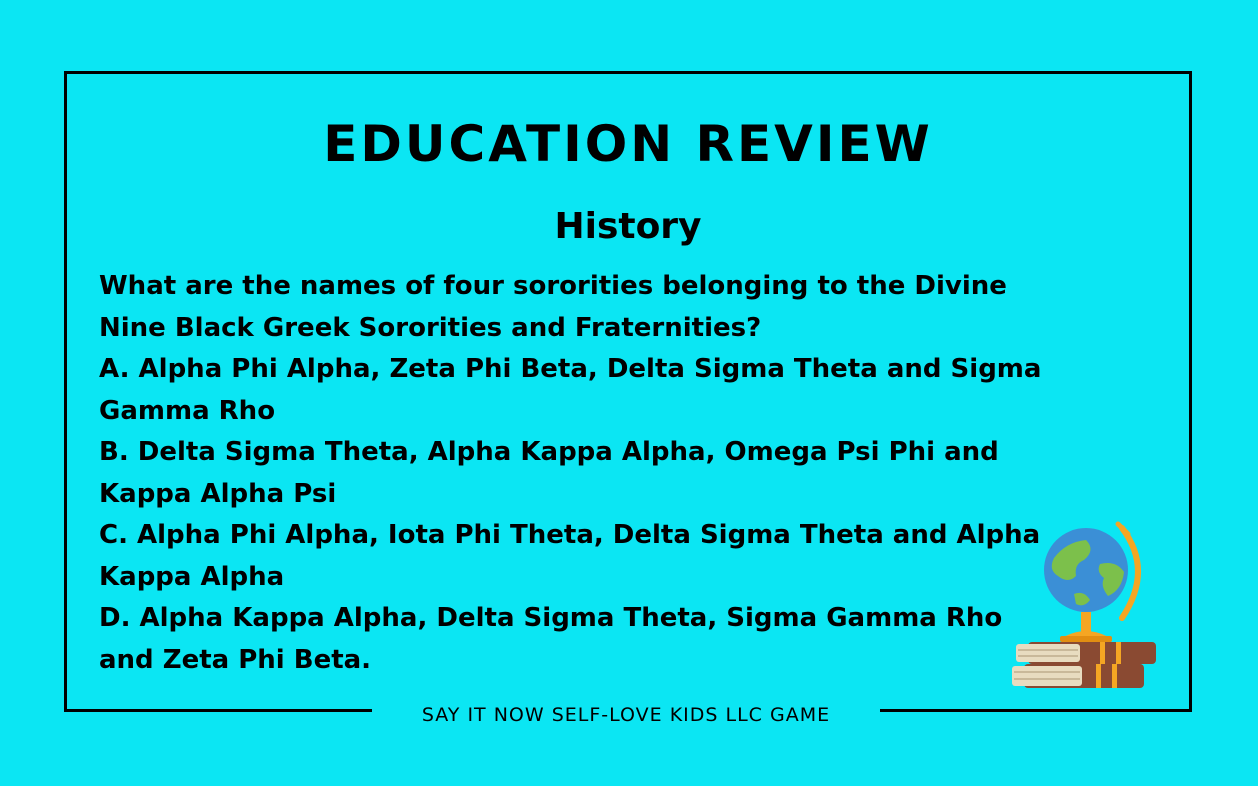 This screenshot has height=788, width=1258. Describe the element at coordinates (1084, 606) in the screenshot. I see `globe-on-books-icon` at that location.